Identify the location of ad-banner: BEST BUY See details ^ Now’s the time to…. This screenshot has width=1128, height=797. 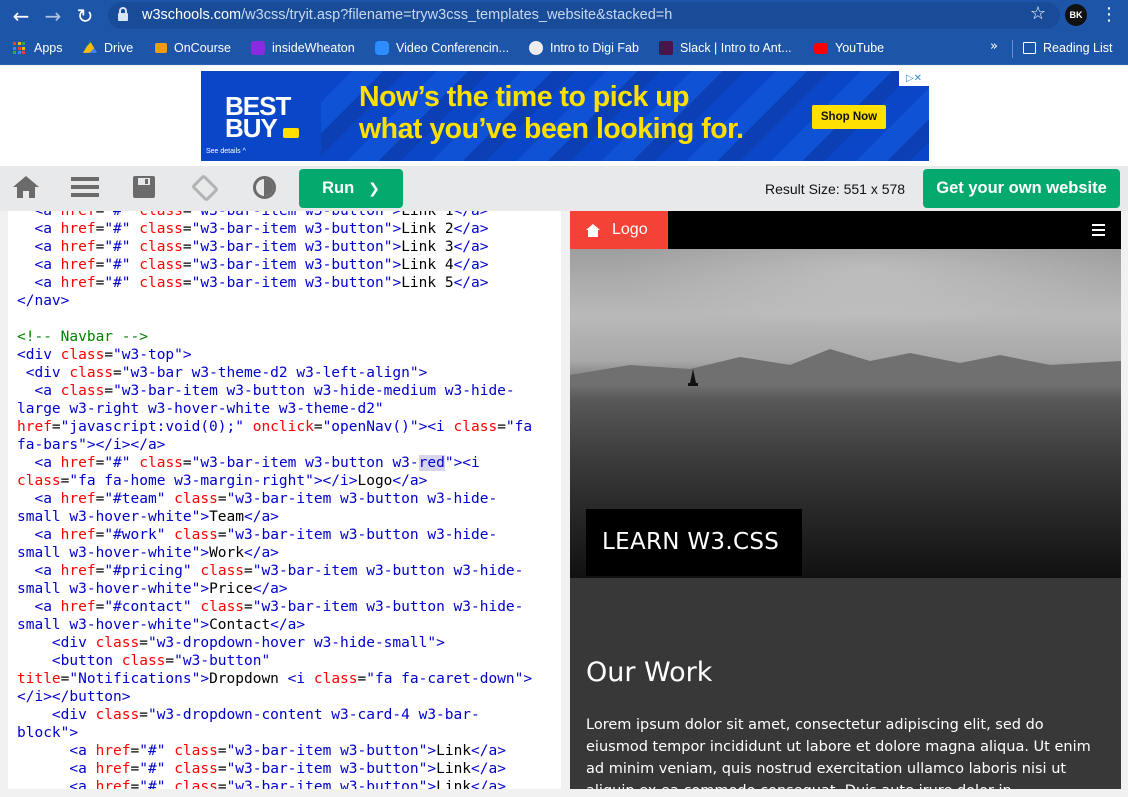
(565, 116).